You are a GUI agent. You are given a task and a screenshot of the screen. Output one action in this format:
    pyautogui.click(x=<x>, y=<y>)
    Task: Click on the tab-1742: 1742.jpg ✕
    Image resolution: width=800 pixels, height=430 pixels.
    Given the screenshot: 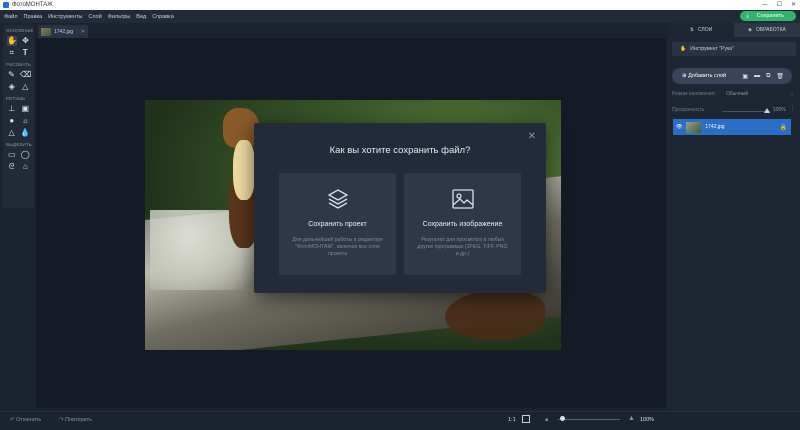 What is the action you would take?
    pyautogui.click(x=63, y=31)
    